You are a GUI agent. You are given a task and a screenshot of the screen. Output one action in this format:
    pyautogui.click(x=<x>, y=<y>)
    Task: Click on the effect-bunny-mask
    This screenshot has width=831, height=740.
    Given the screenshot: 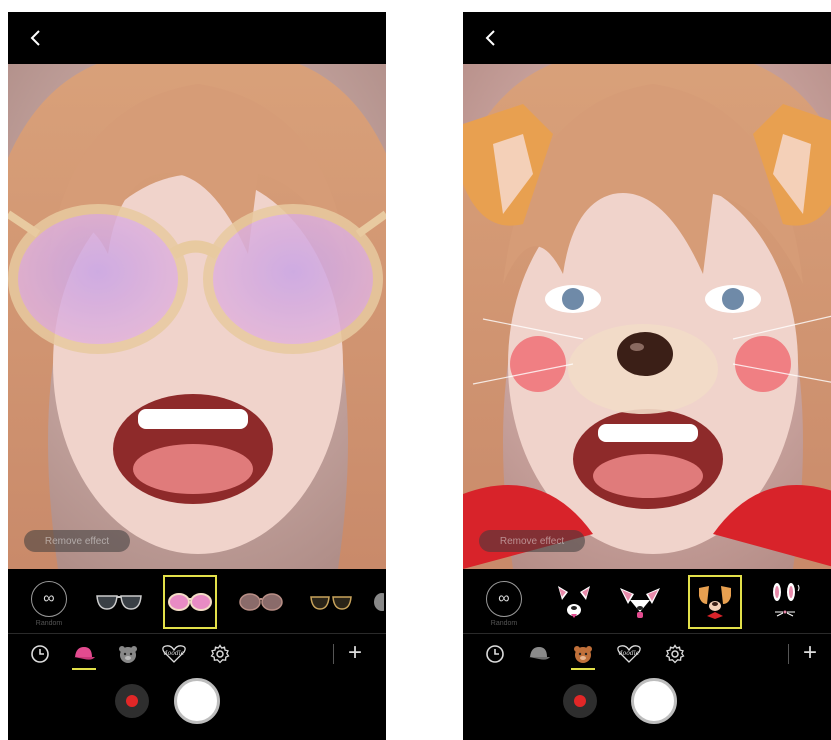 What is the action you would take?
    pyautogui.click(x=785, y=602)
    